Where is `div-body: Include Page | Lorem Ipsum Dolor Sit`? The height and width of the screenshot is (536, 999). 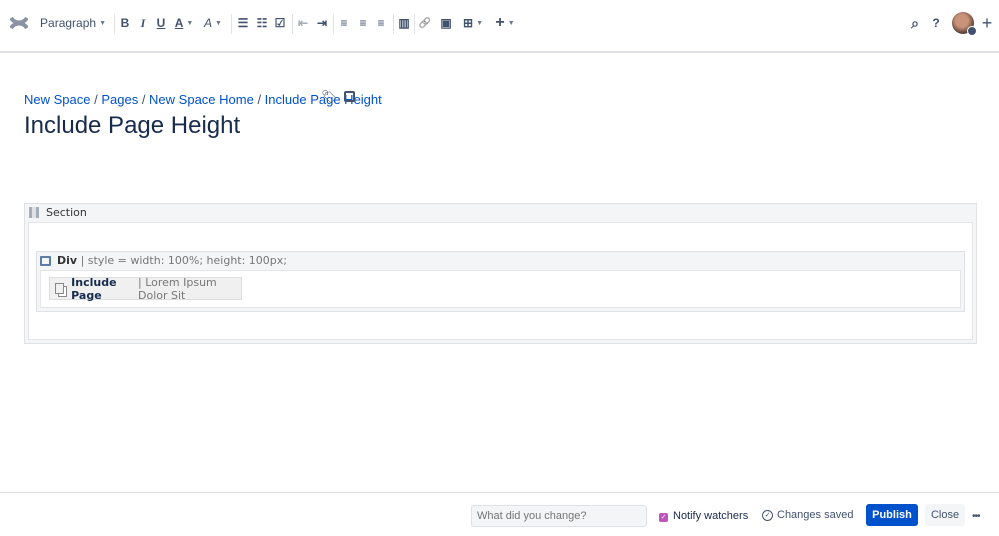
div-body: Include Page | Lorem Ipsum Dolor Sit is located at coordinates (500, 289).